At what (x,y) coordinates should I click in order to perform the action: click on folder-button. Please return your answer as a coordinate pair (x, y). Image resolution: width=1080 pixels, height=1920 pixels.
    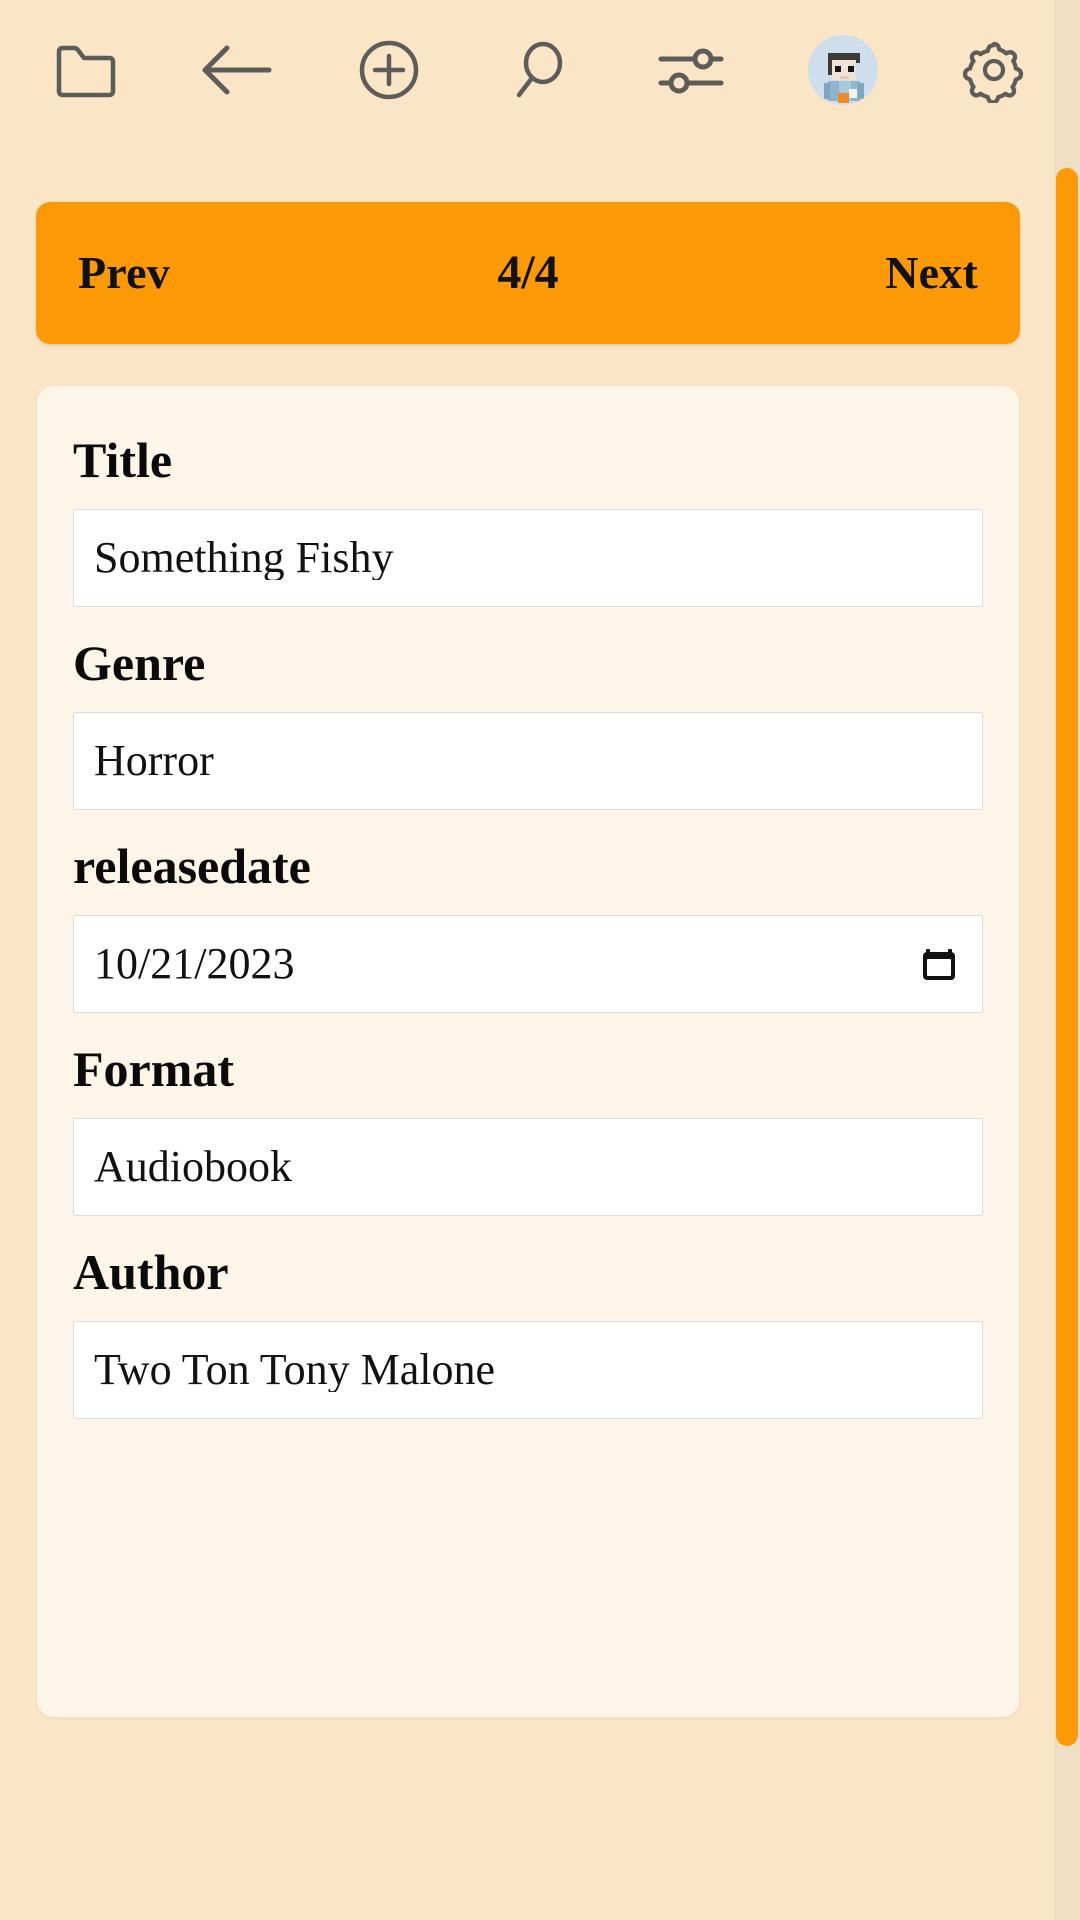
    Looking at the image, I should click on (86, 70).